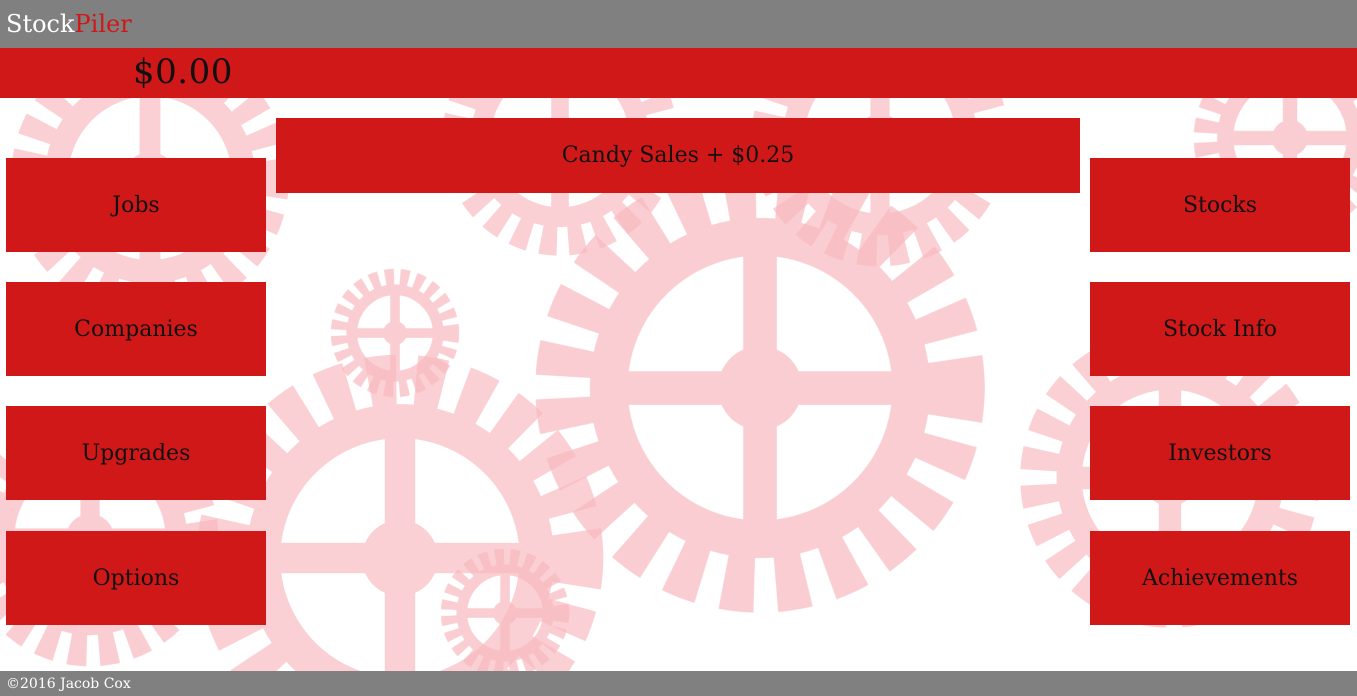 The image size is (1357, 696). I want to click on logo-text-piler: Piler, so click(103, 24).